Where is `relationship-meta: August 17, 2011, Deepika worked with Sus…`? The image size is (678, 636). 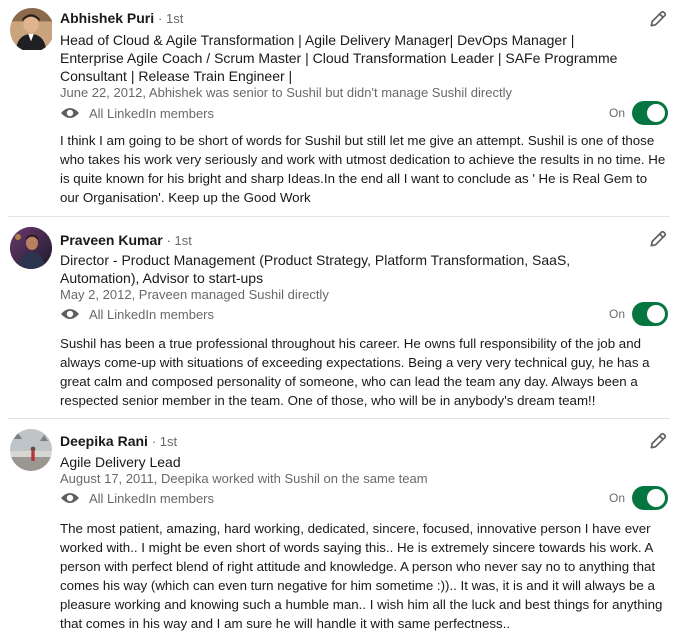 relationship-meta: August 17, 2011, Deepika worked with Sus… is located at coordinates (244, 478).